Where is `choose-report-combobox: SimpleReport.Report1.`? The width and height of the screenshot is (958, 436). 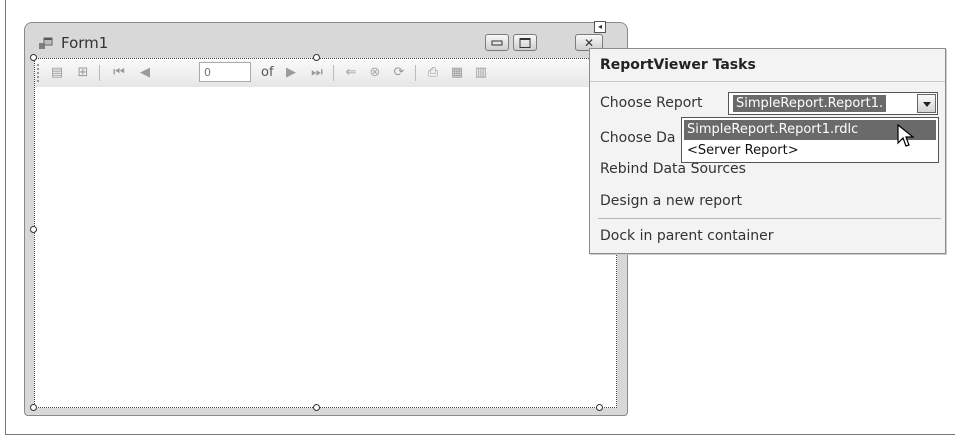 choose-report-combobox: SimpleReport.Report1. is located at coordinates (833, 103).